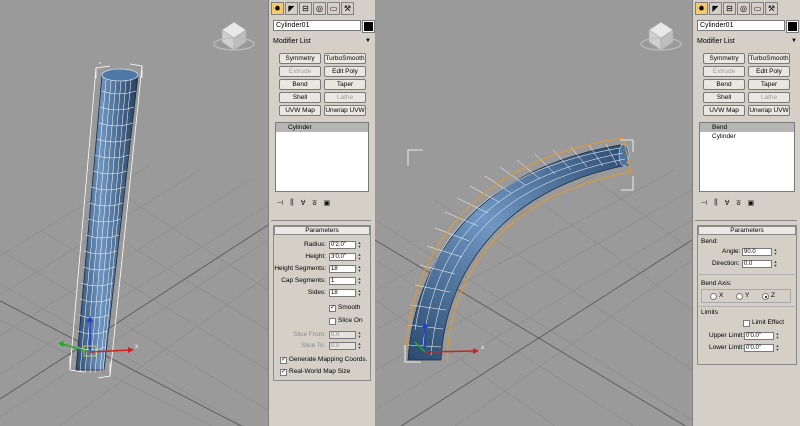 This screenshot has height=426, width=800. I want to click on axis-label: Y, so click(747, 295).